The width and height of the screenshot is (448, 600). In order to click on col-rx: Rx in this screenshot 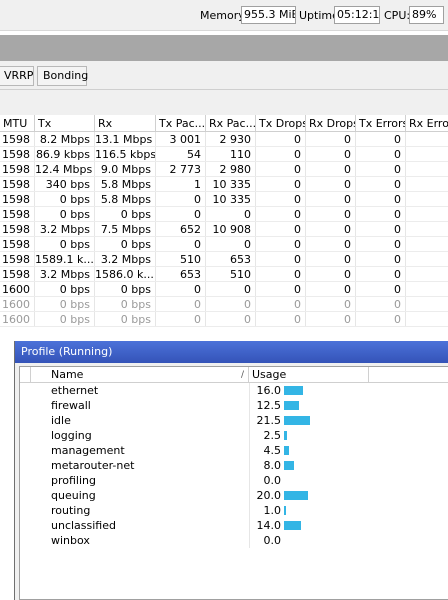, I will do `click(125, 123)`.